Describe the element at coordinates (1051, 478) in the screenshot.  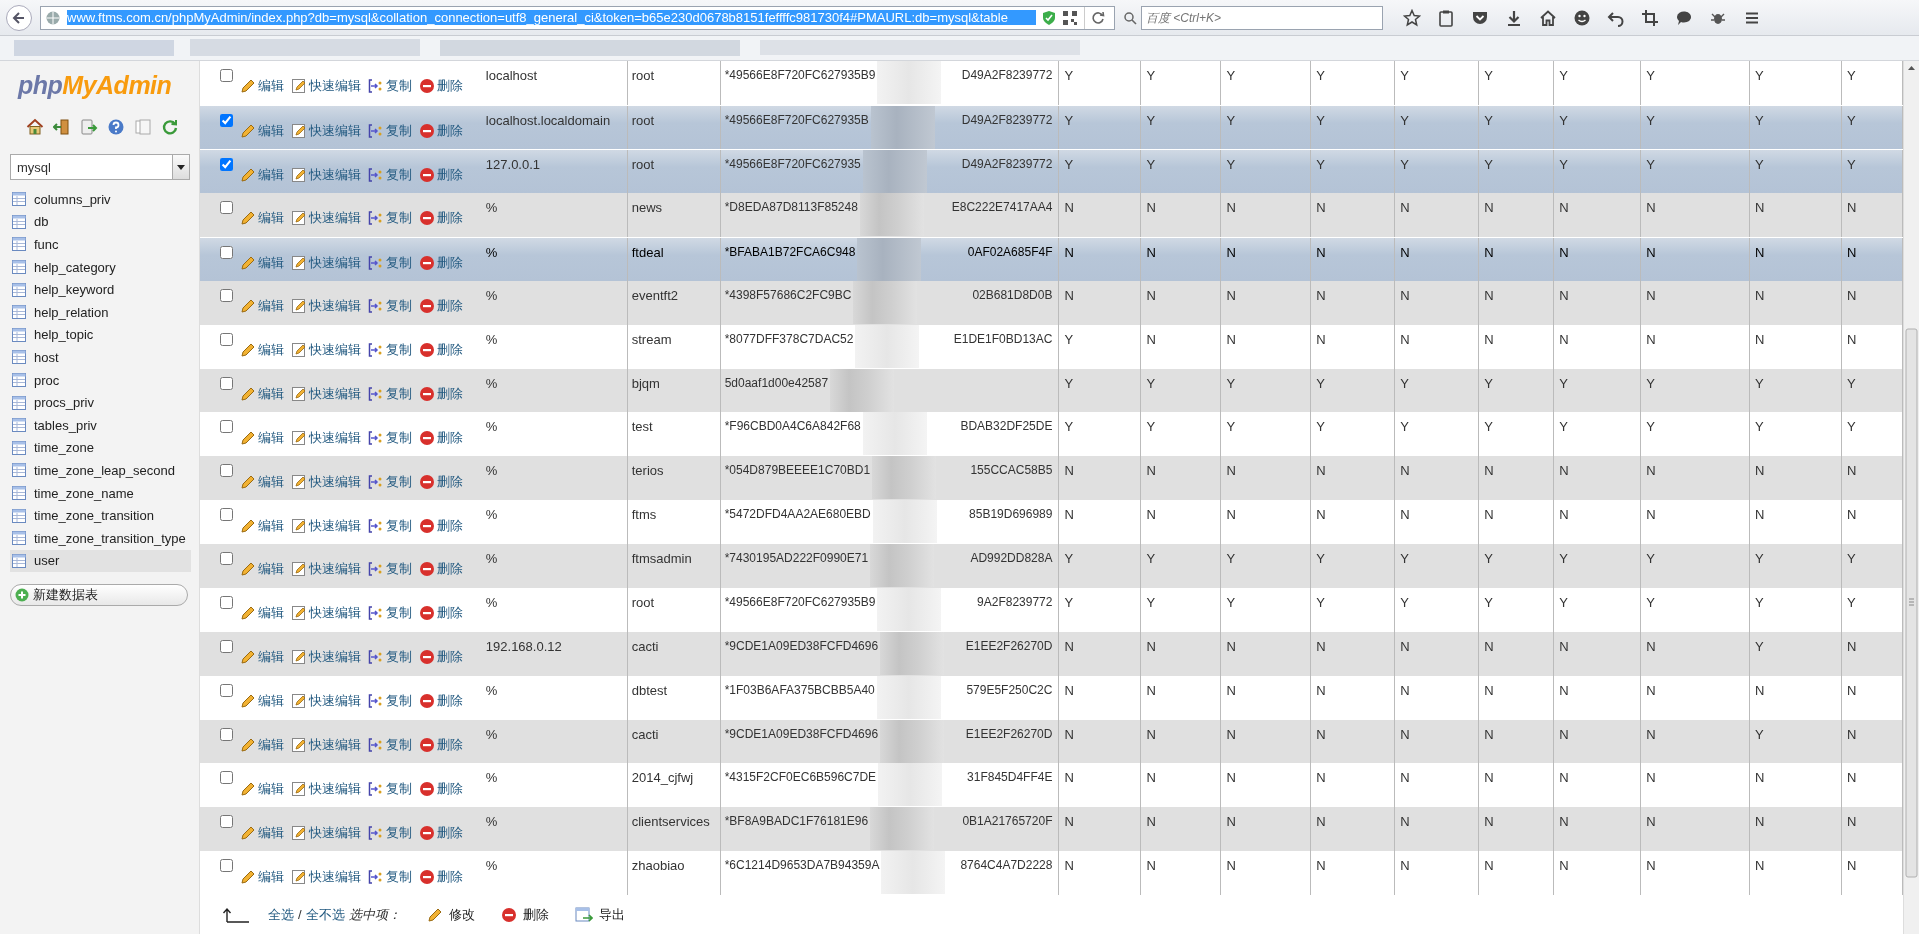
I see `table-row: 编辑 快速编辑 复制 删除 % terios *054D879BEEEE1C70BD1 155CCAC58B5 N N N N N N N N N N` at that location.